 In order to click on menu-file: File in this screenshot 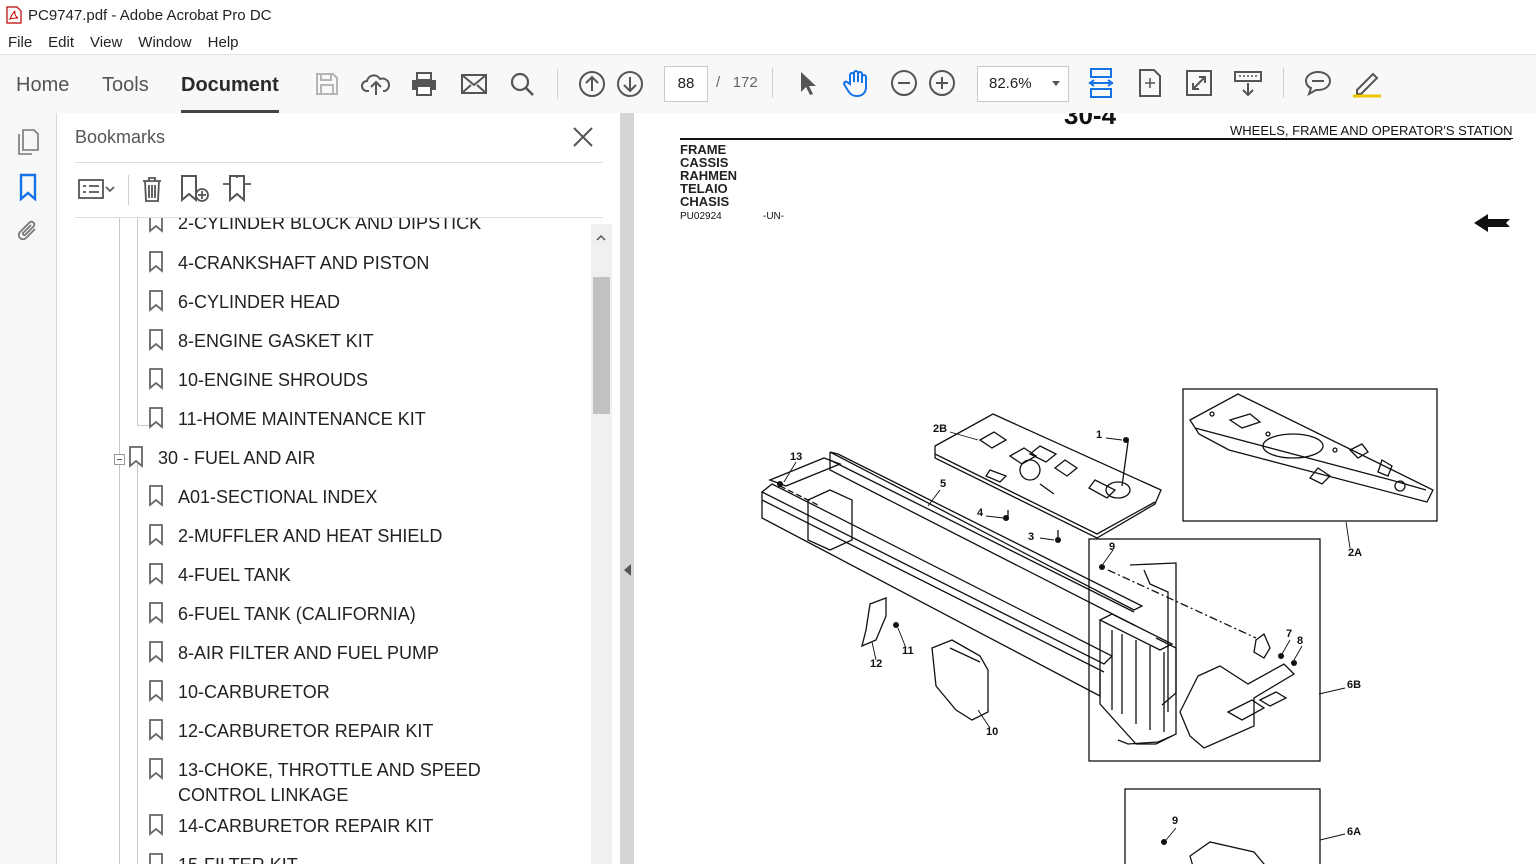, I will do `click(20, 42)`.